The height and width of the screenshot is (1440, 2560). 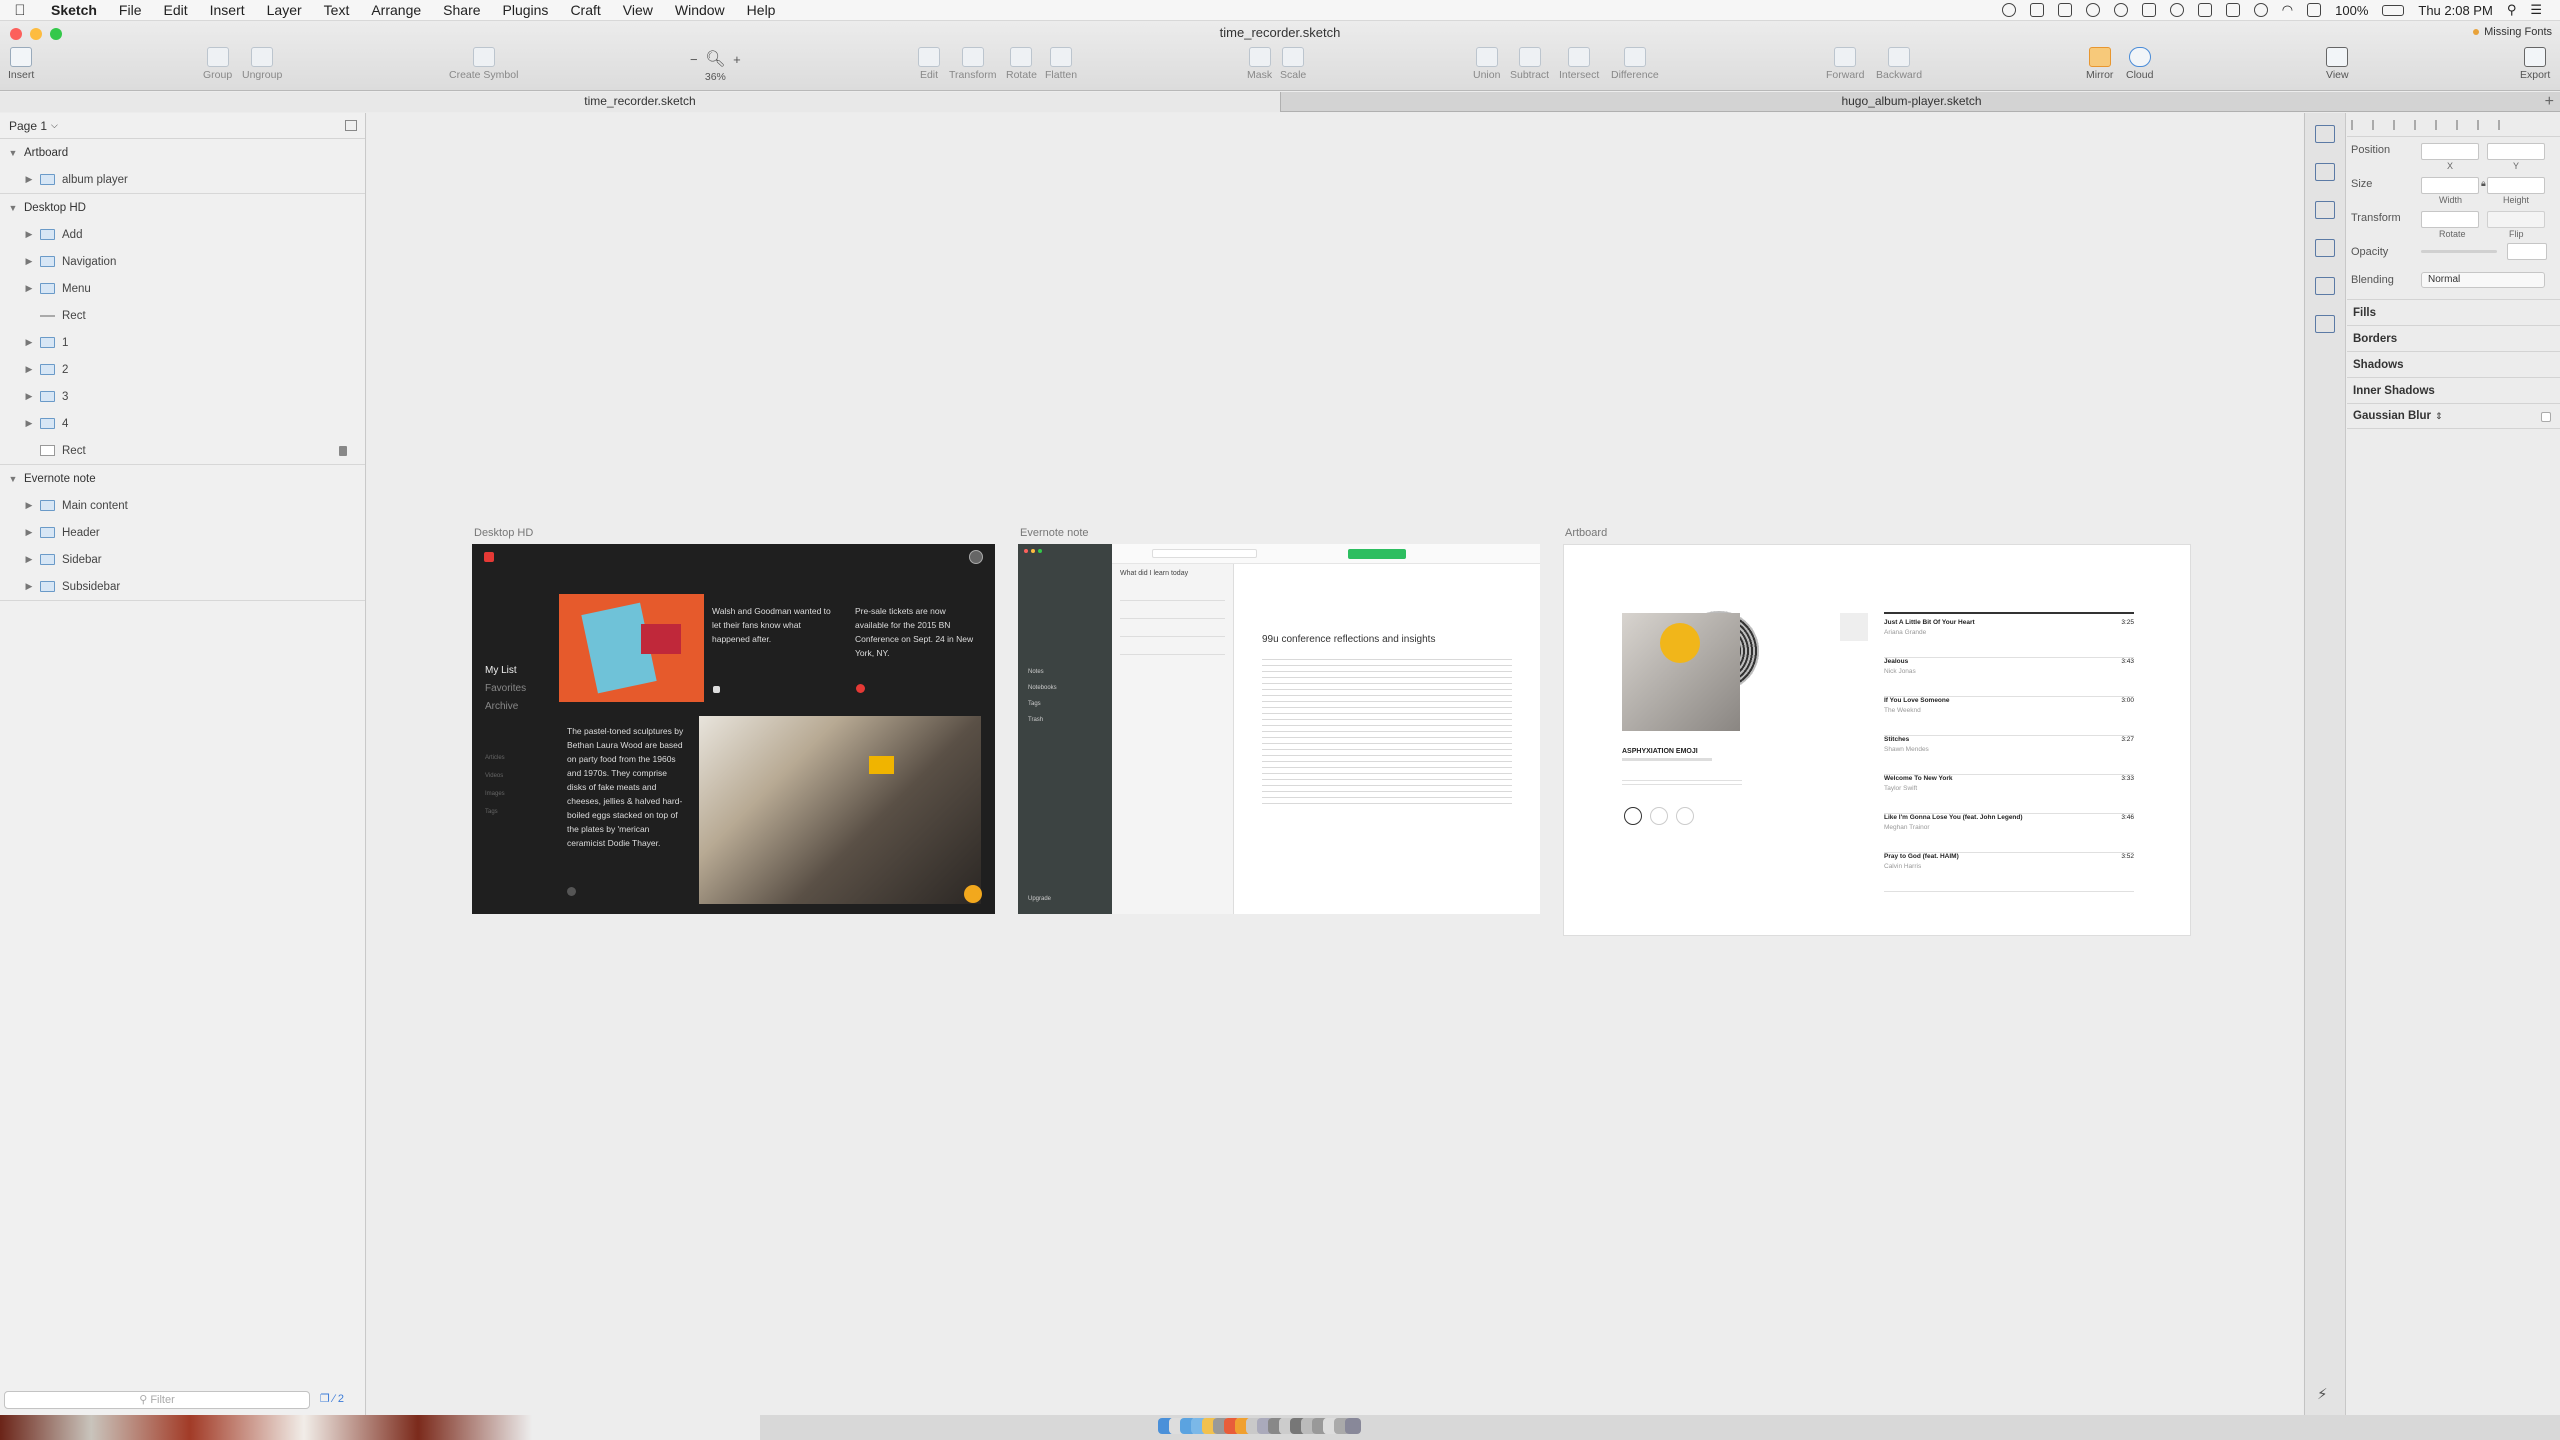 What do you see at coordinates (2008, 10) in the screenshot?
I see `record-icon` at bounding box center [2008, 10].